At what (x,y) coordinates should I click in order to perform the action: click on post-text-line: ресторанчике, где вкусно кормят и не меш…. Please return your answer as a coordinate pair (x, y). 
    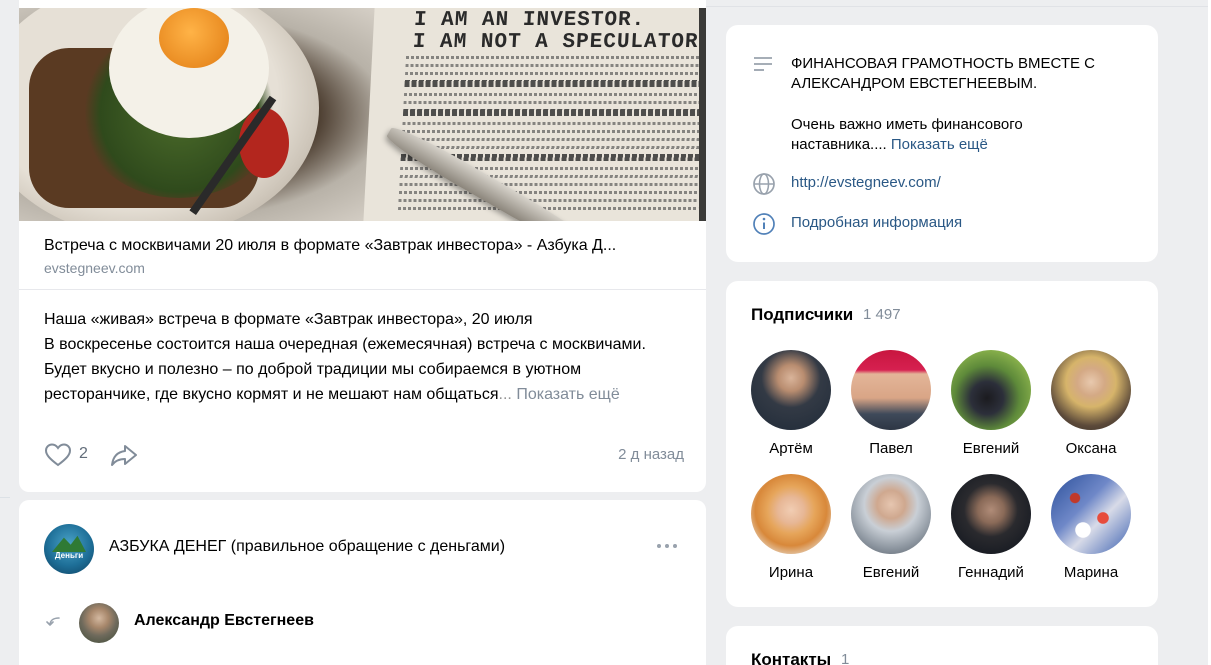
    Looking at the image, I should click on (332, 394).